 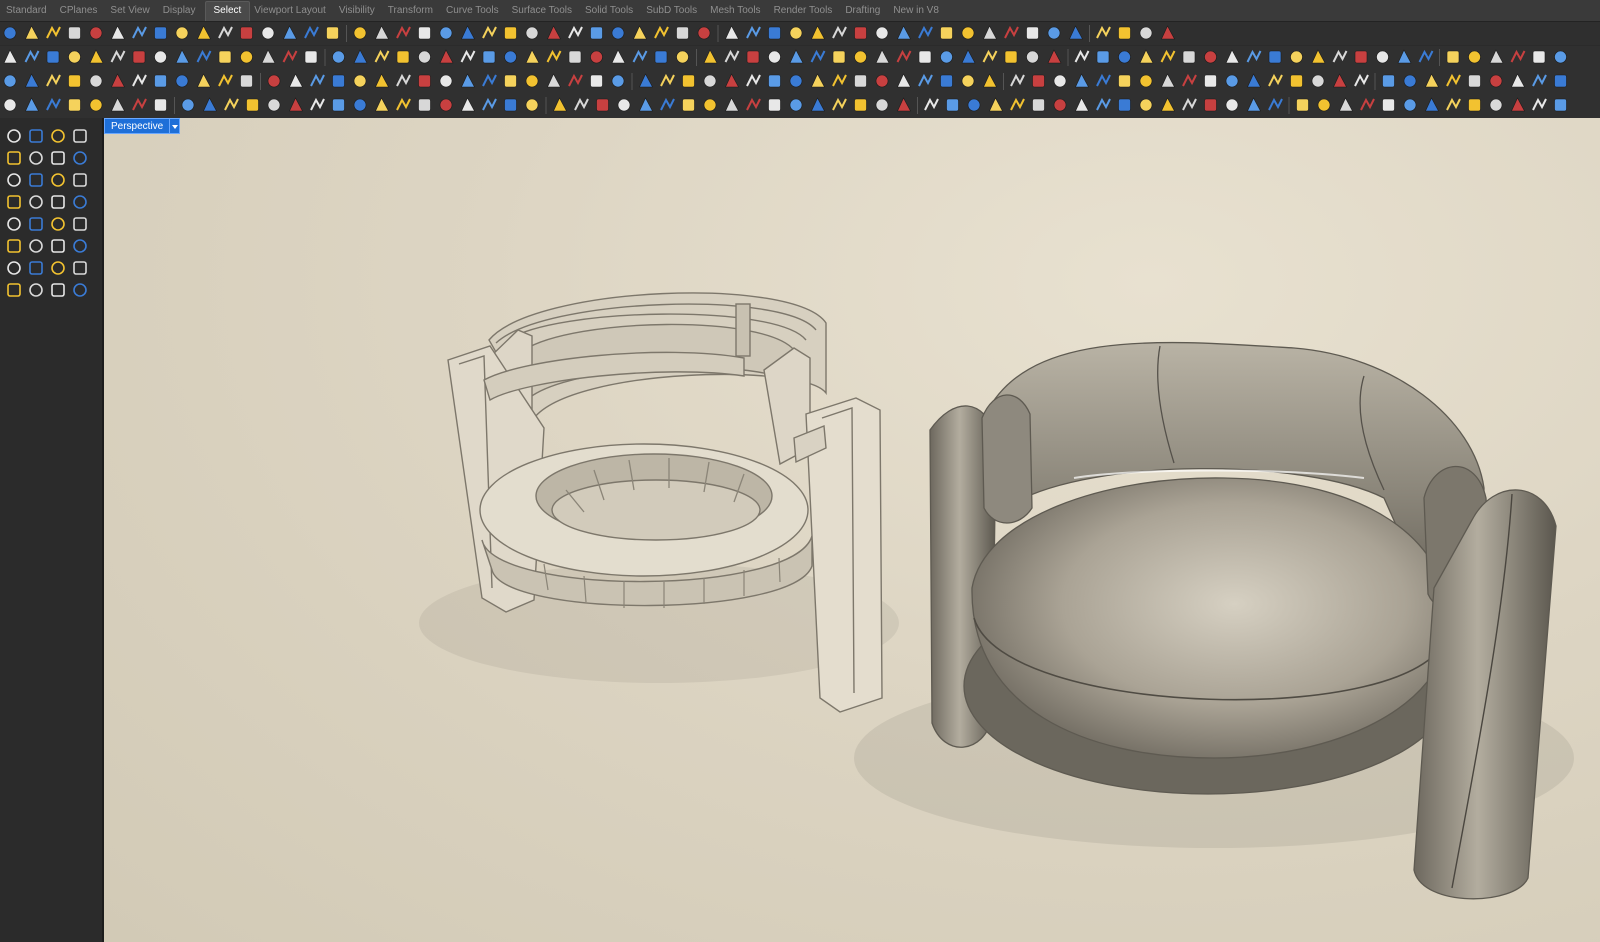 I want to click on tab-transform: Transform, so click(x=413, y=12).